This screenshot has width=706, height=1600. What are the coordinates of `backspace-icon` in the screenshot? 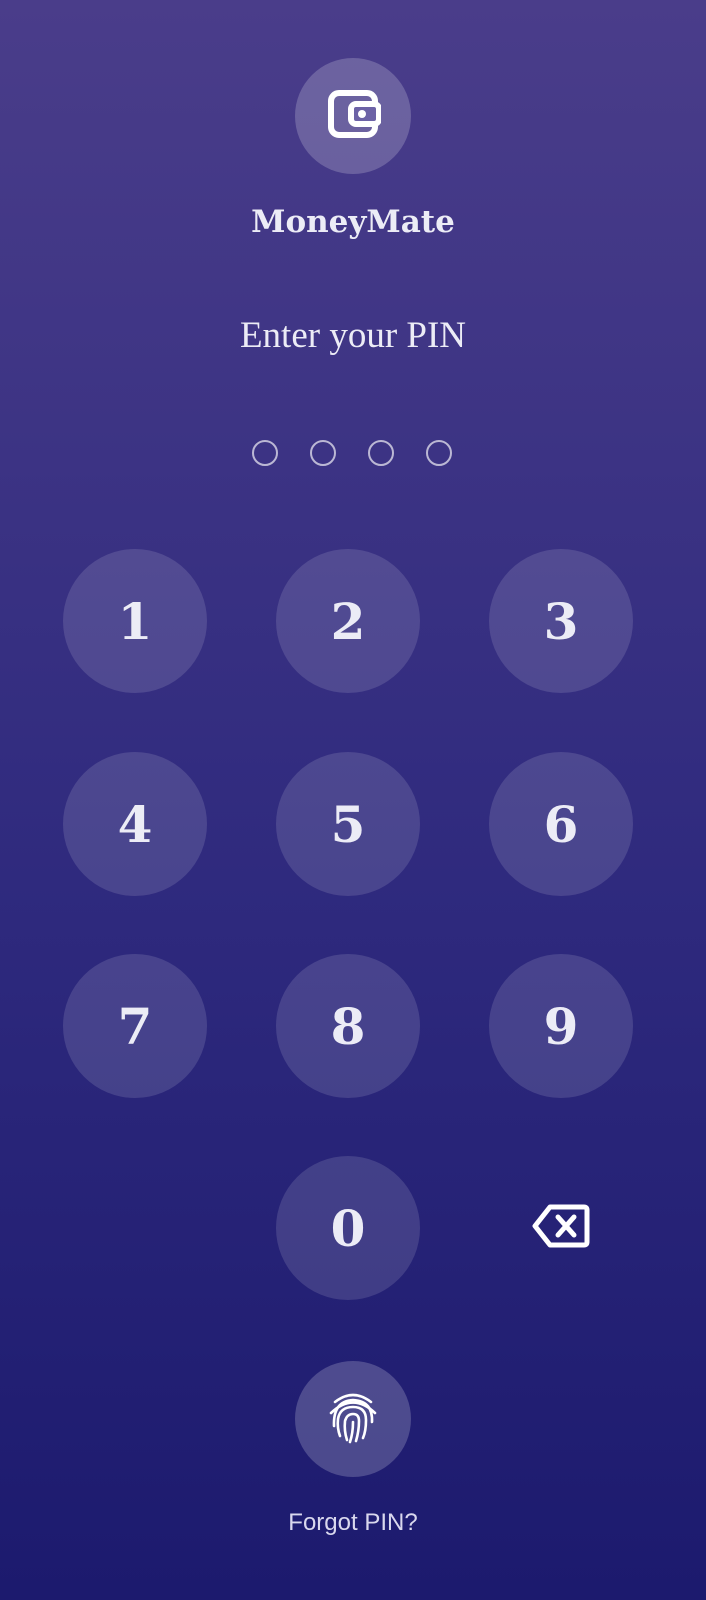 It's located at (561, 1228).